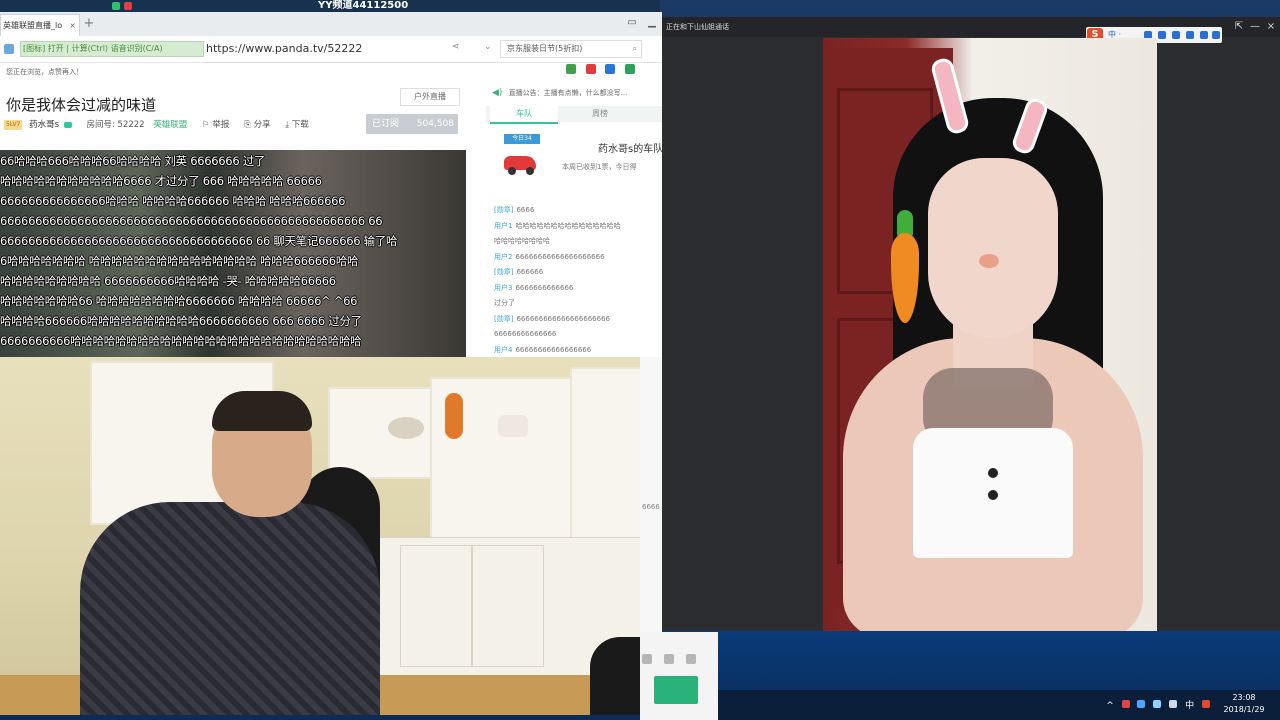 This screenshot has height=720, width=1280. Describe the element at coordinates (72, 26) in the screenshot. I see `close-tab-icon: ×` at that location.